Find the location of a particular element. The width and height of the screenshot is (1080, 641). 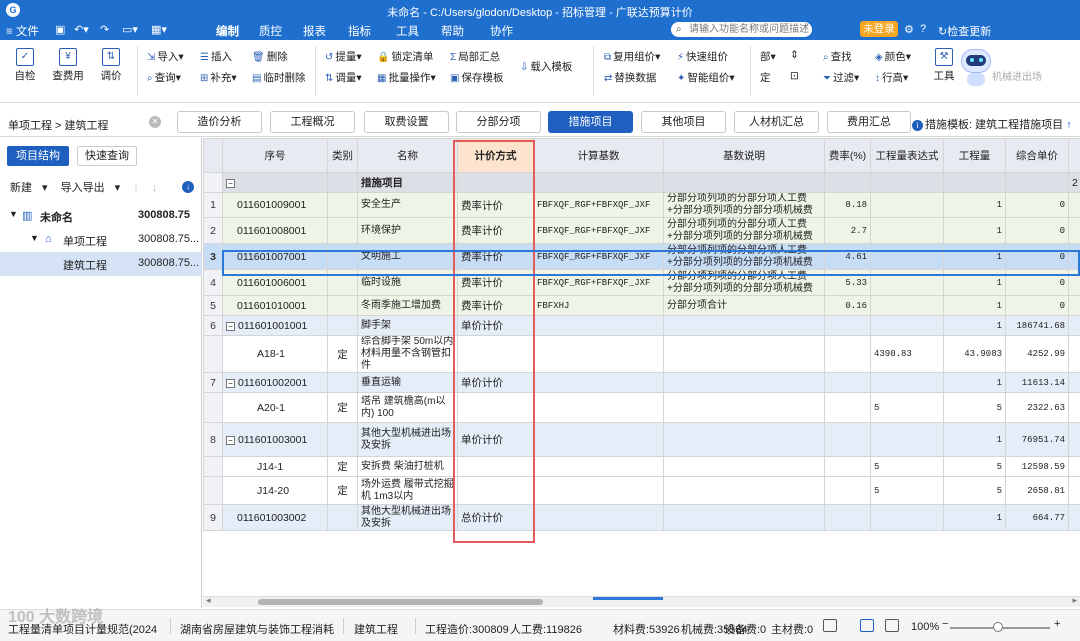

new-menu: 新建 ▾ is located at coordinates (29, 188).